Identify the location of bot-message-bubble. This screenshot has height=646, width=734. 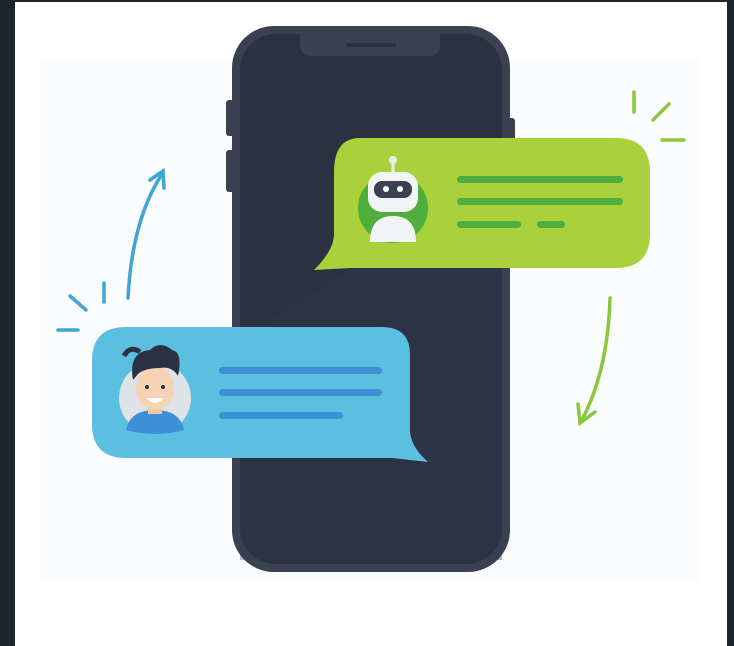
(482, 204).